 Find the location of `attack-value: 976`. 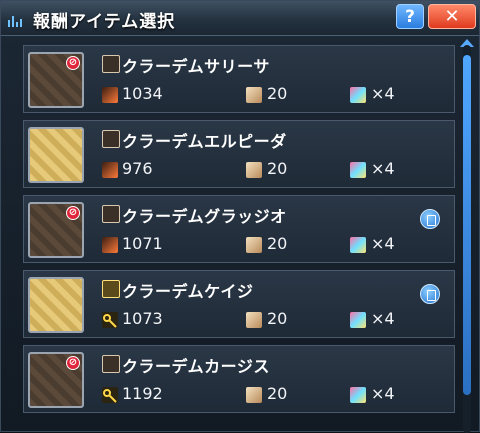

attack-value: 976 is located at coordinates (137, 168).